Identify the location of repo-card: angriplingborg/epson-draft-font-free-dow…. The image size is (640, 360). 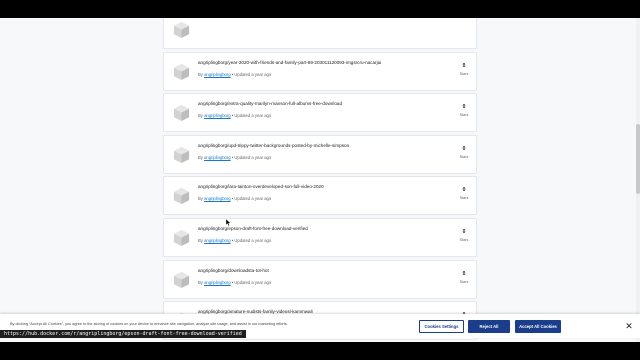
(320, 237).